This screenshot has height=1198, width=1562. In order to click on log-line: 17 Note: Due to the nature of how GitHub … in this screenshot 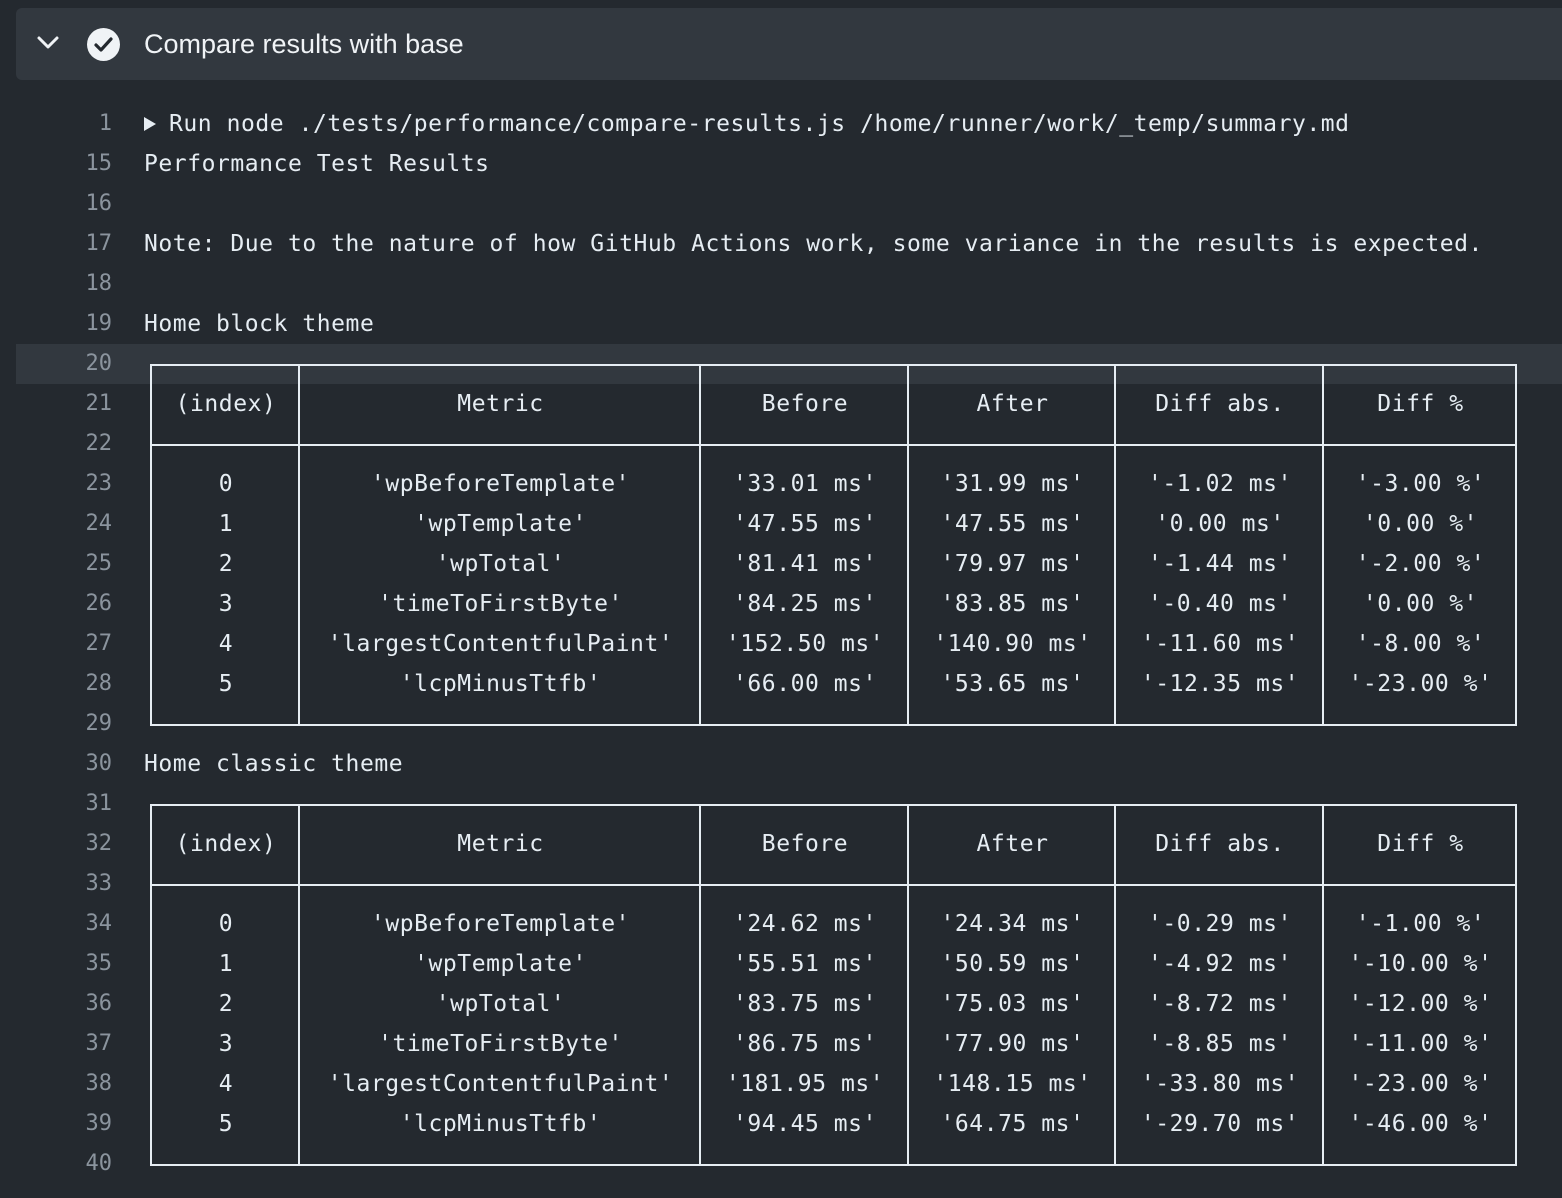, I will do `click(781, 244)`.